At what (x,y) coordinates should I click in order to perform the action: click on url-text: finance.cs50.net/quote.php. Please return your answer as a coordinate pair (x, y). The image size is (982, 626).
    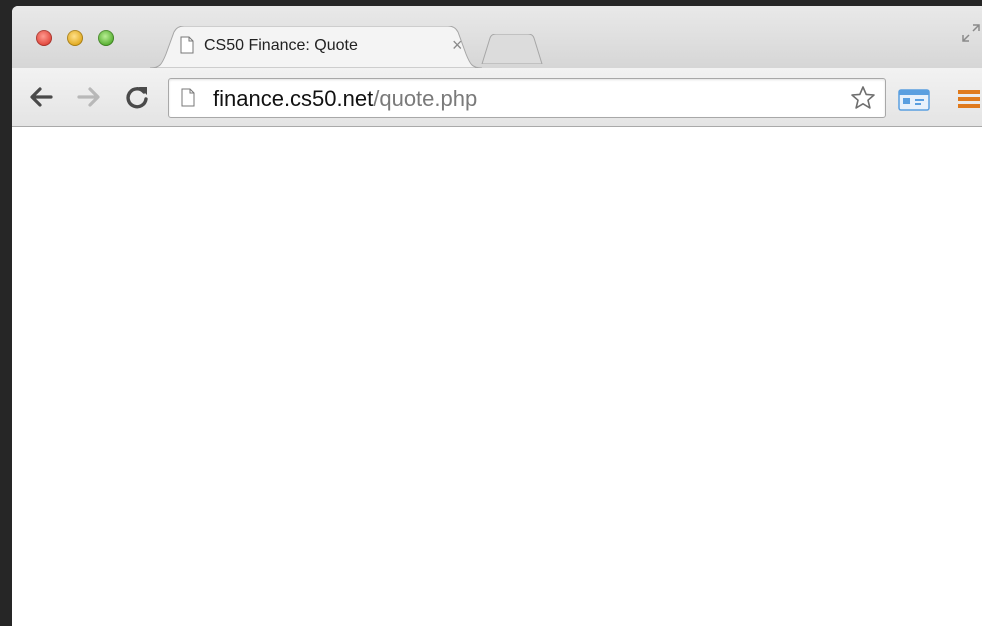
    Looking at the image, I should click on (345, 99).